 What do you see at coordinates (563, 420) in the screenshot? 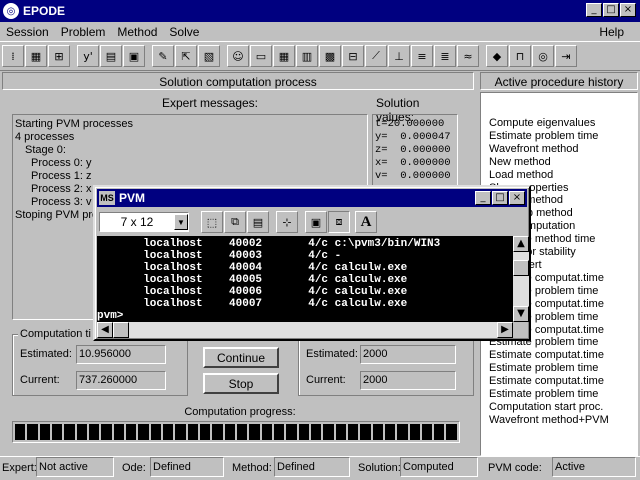
I see `history-item: Wavefront method+PVM` at bounding box center [563, 420].